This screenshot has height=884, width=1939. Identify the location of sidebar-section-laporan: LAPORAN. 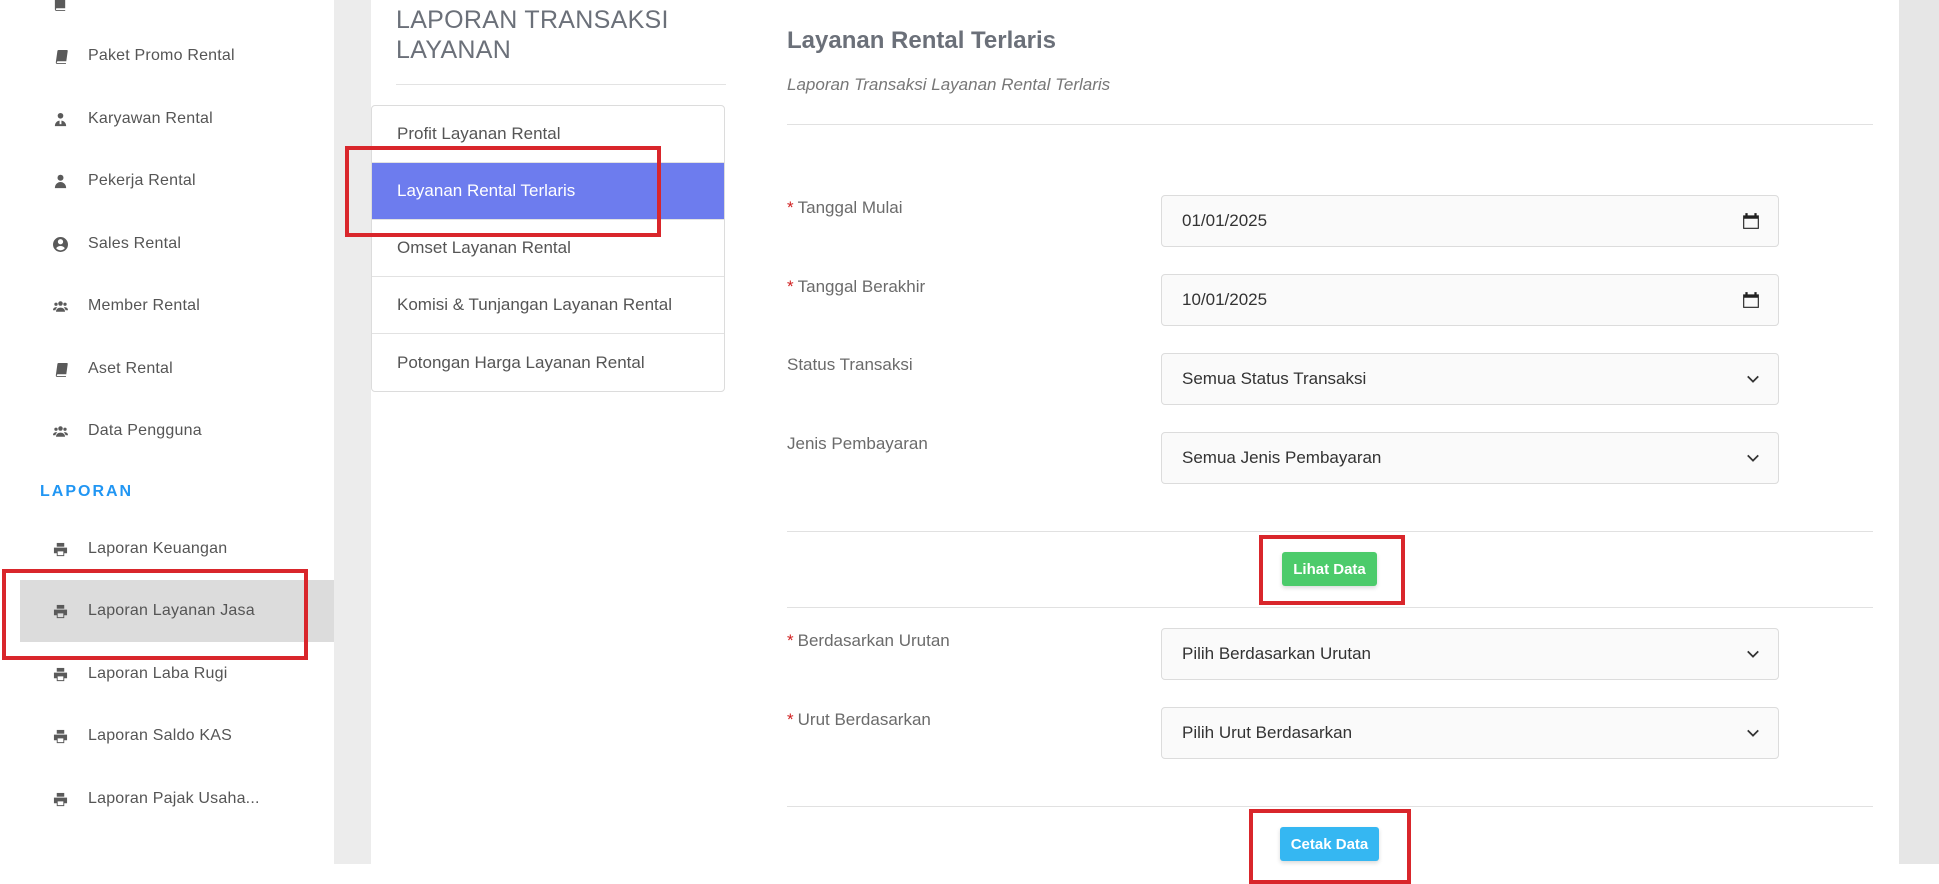
(87, 491).